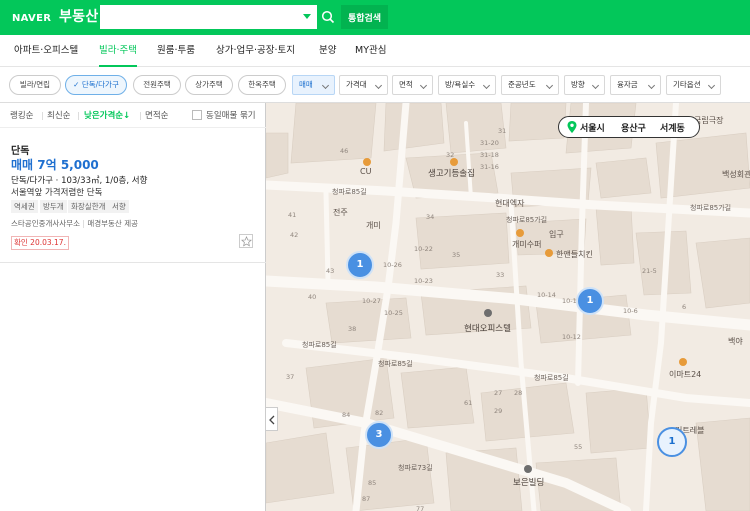  What do you see at coordinates (57, 193) in the screenshot?
I see `listing-description: 서울역앞 가격저렴한 단독` at bounding box center [57, 193].